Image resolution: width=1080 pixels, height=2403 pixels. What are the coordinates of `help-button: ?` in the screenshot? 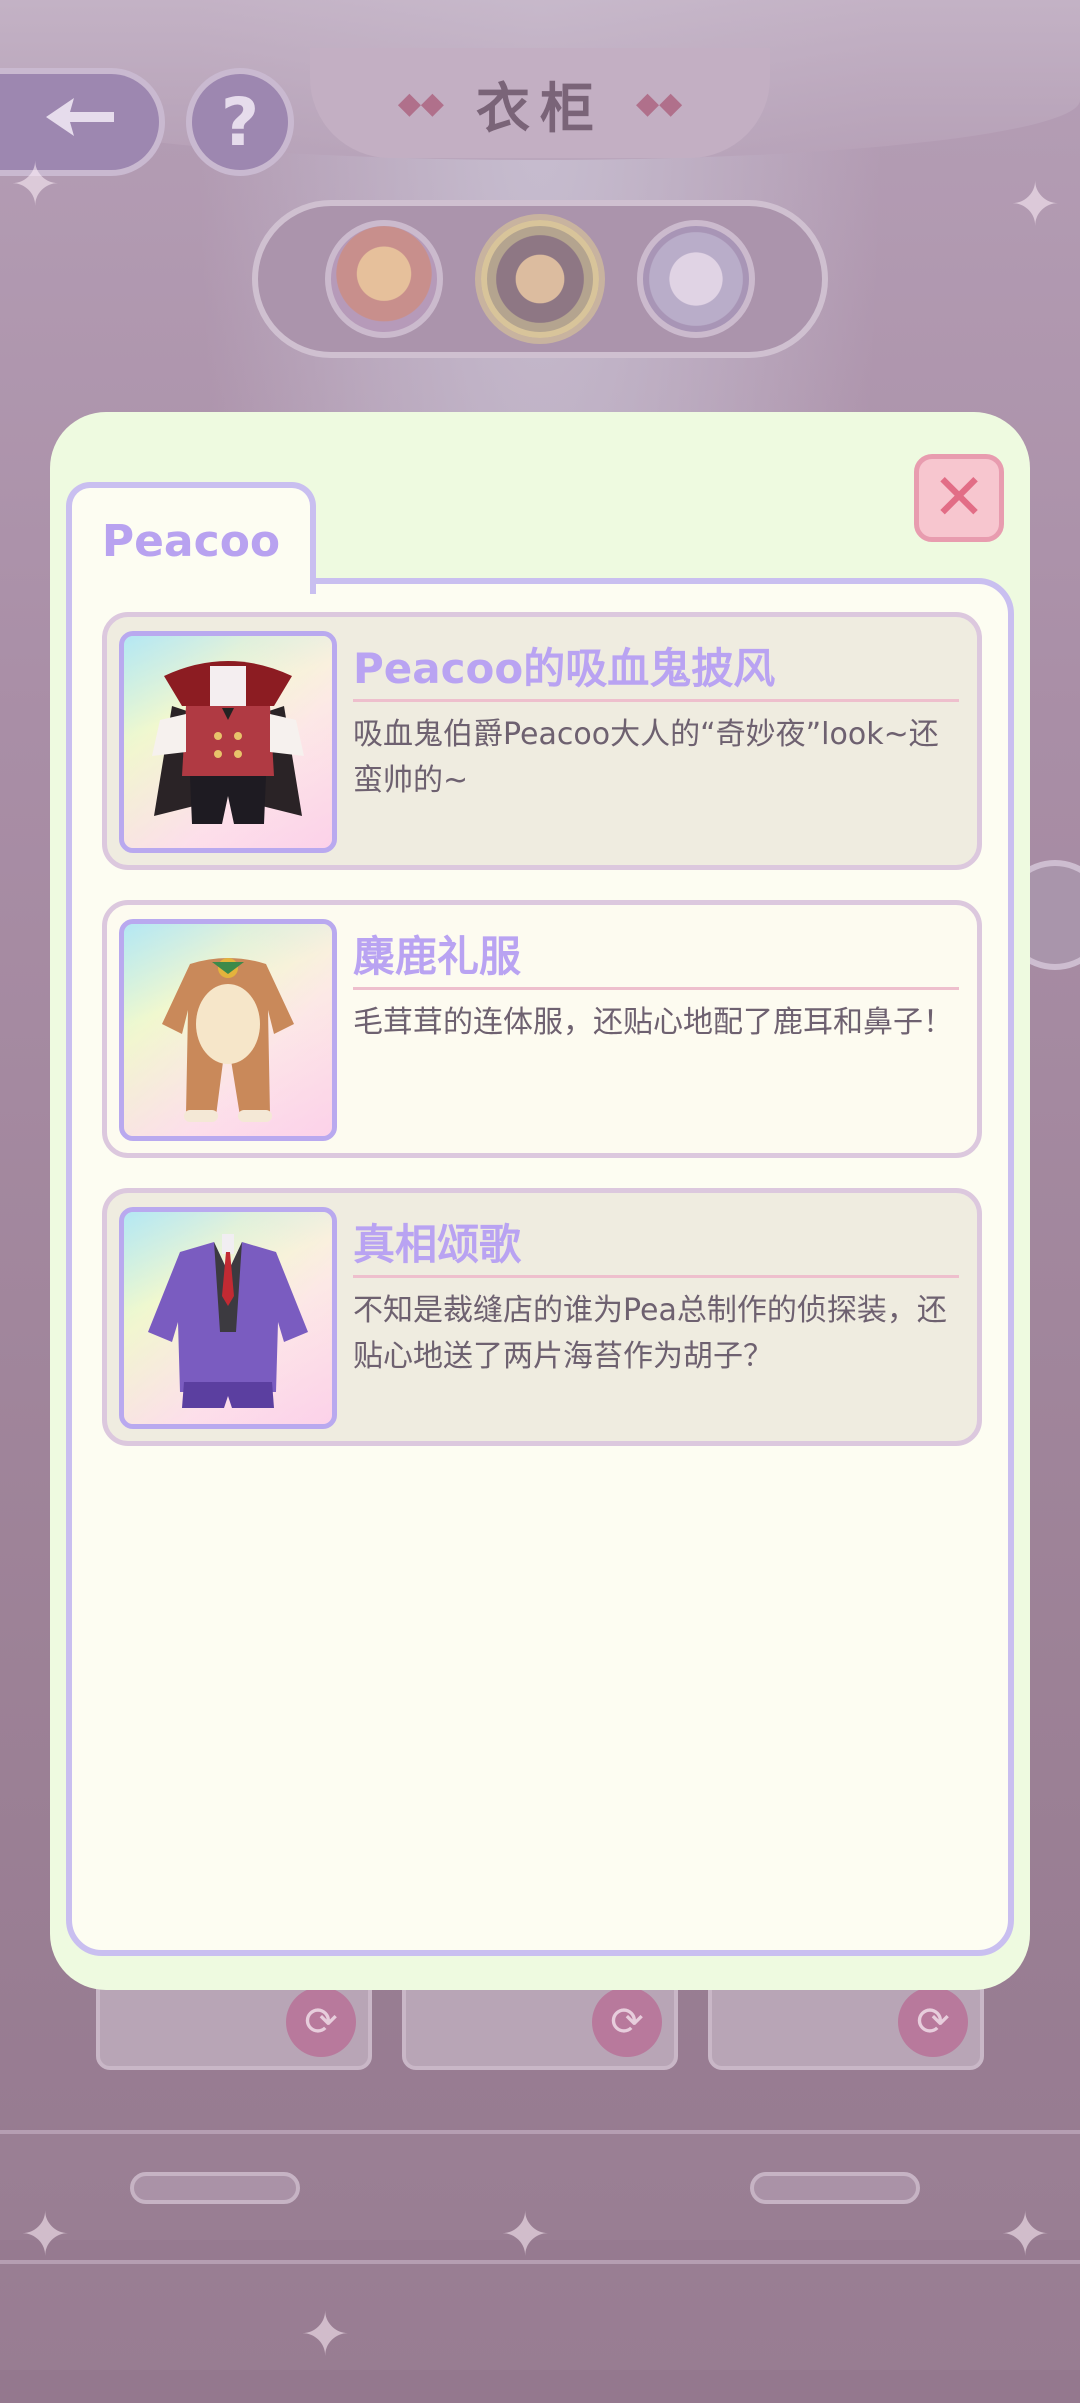 It's located at (240, 122).